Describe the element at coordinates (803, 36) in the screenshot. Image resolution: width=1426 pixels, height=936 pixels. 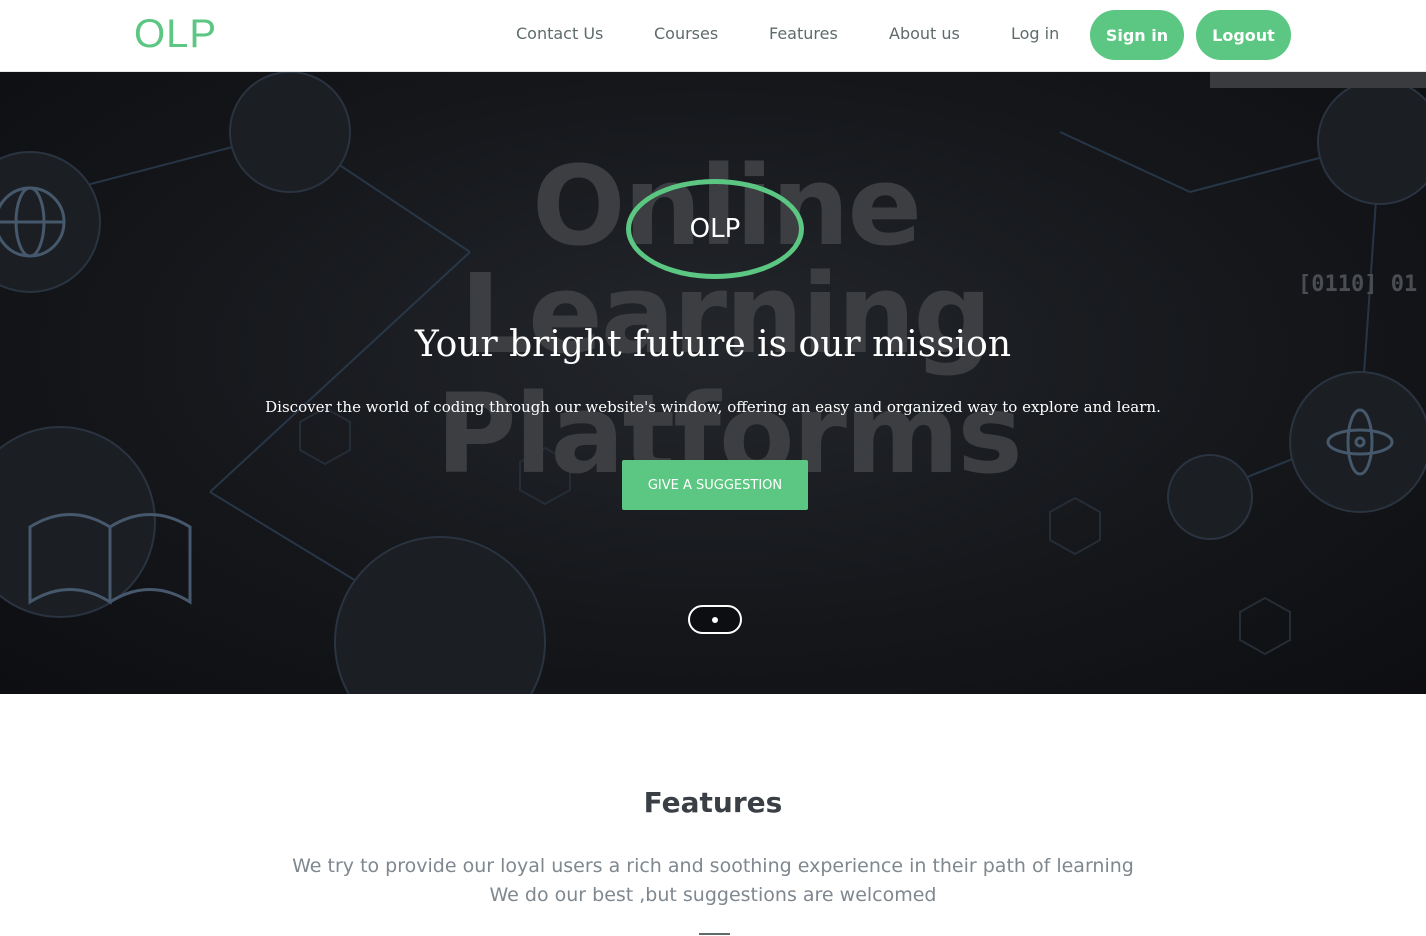
I see `nav-features: Features` at that location.